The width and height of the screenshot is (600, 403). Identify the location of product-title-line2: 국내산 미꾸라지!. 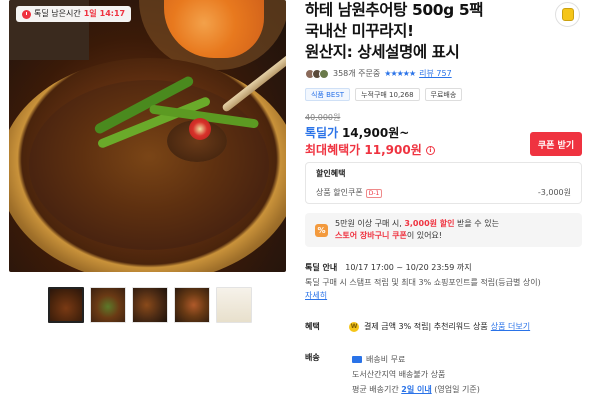
(359, 31).